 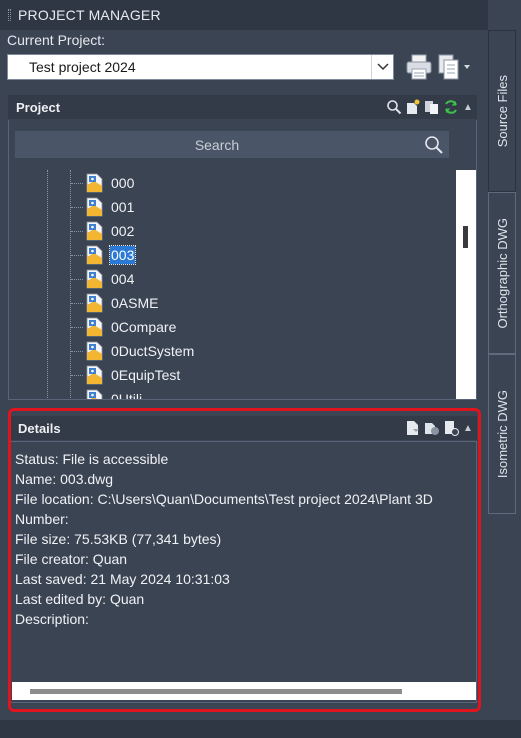 I want to click on vertical-scrollbar, so click(x=466, y=284).